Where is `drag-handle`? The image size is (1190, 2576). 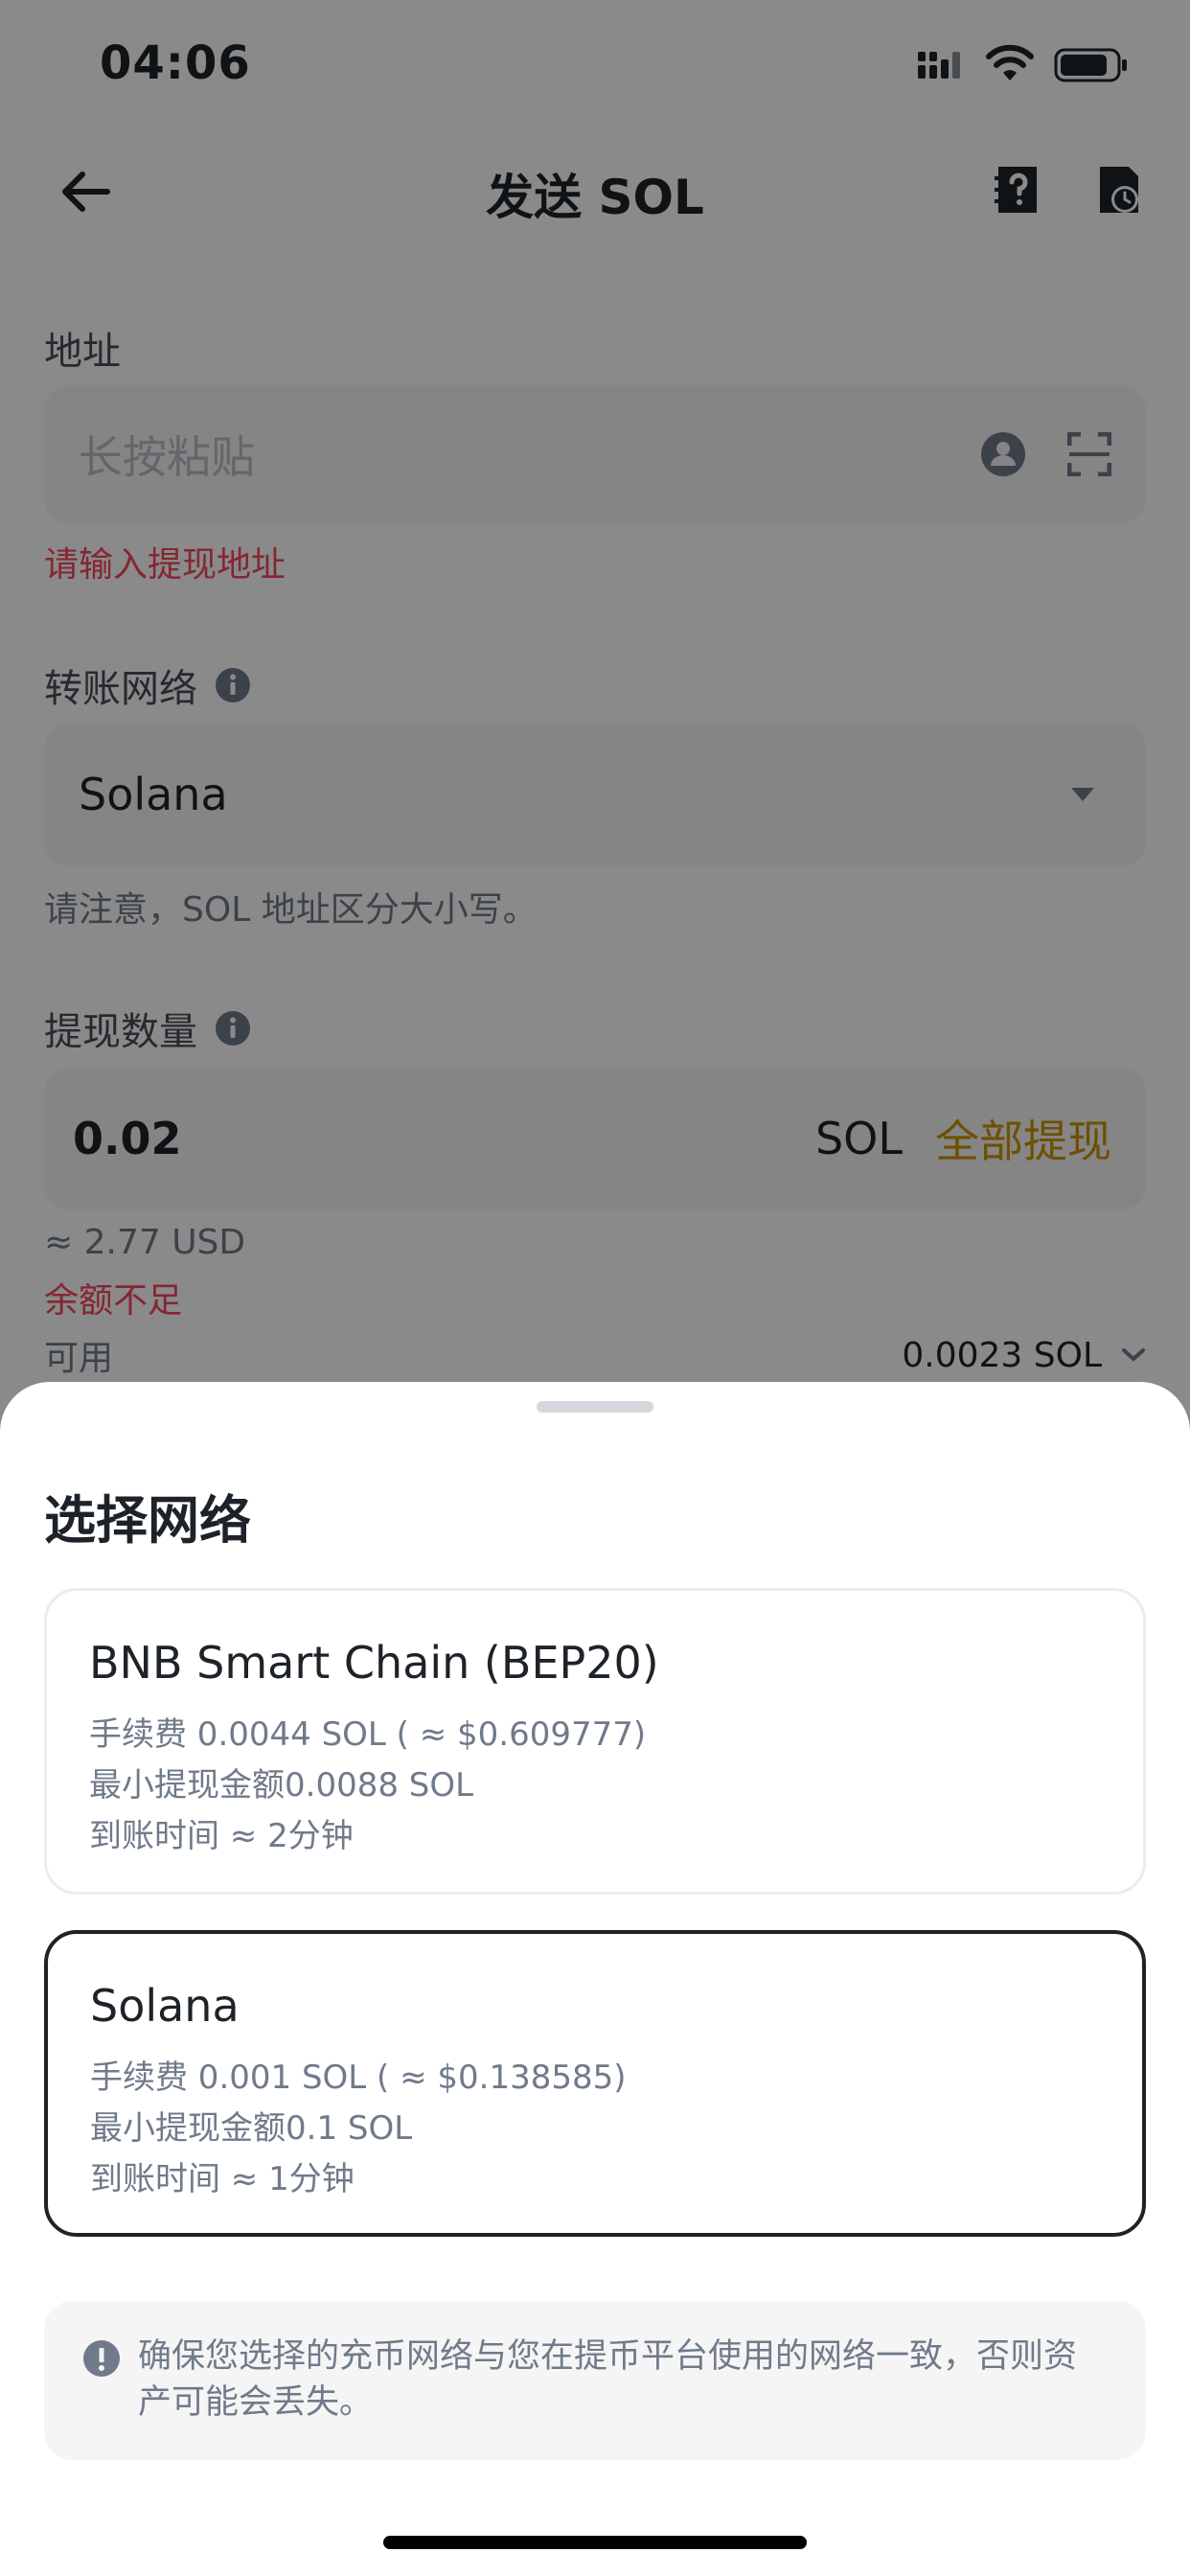 drag-handle is located at coordinates (595, 1407).